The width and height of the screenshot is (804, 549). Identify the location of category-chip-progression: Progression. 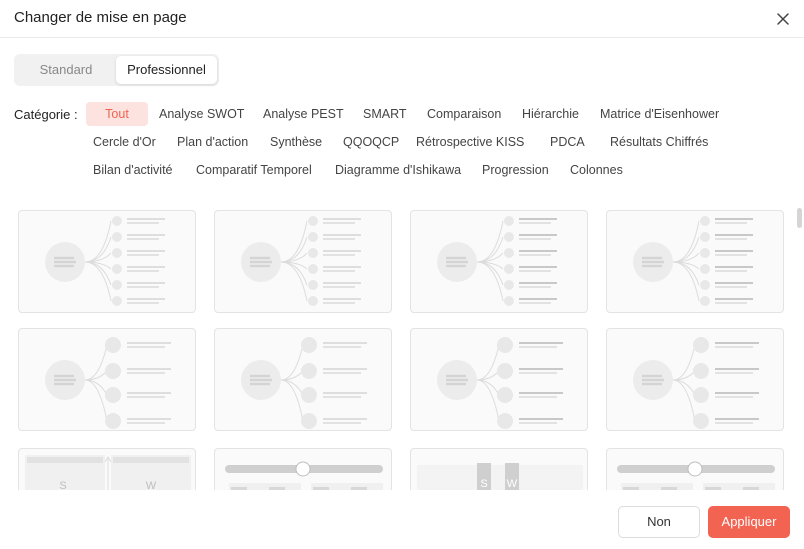
(515, 170).